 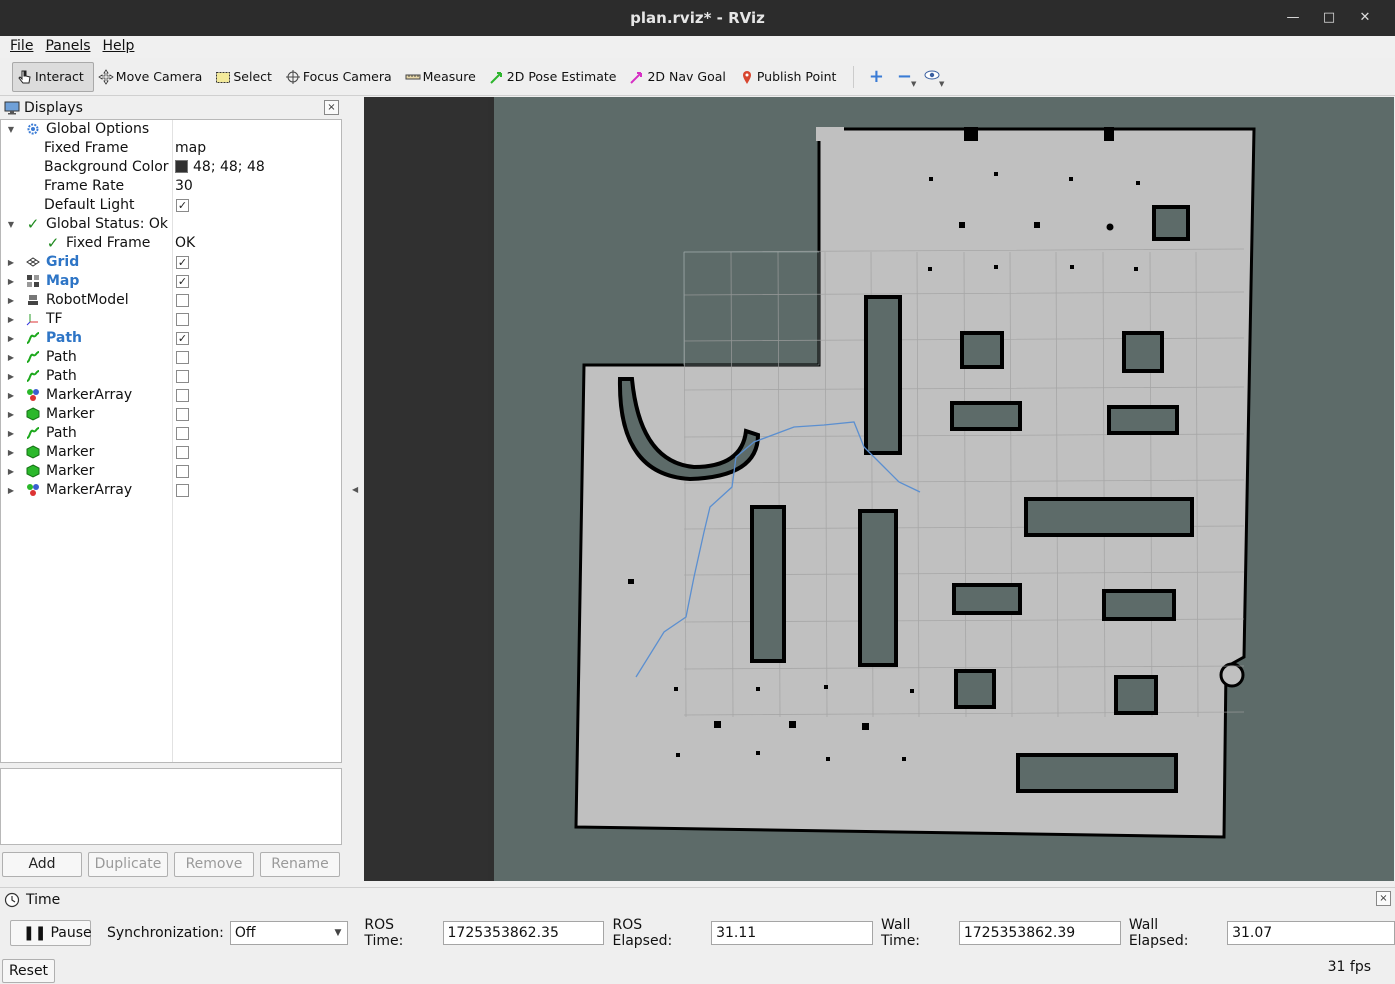 I want to click on menu-panels: Panels, so click(x=67, y=47).